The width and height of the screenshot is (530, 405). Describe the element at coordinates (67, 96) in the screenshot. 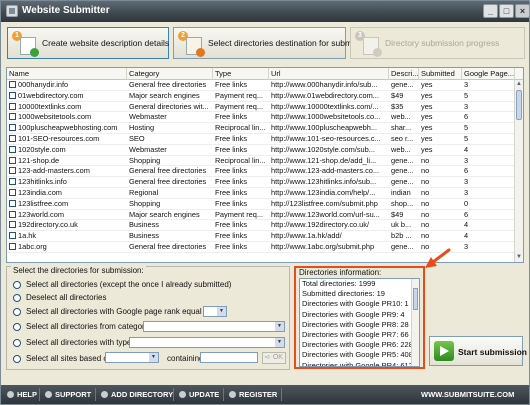

I see `cell-name: 01webdirectory.com` at that location.